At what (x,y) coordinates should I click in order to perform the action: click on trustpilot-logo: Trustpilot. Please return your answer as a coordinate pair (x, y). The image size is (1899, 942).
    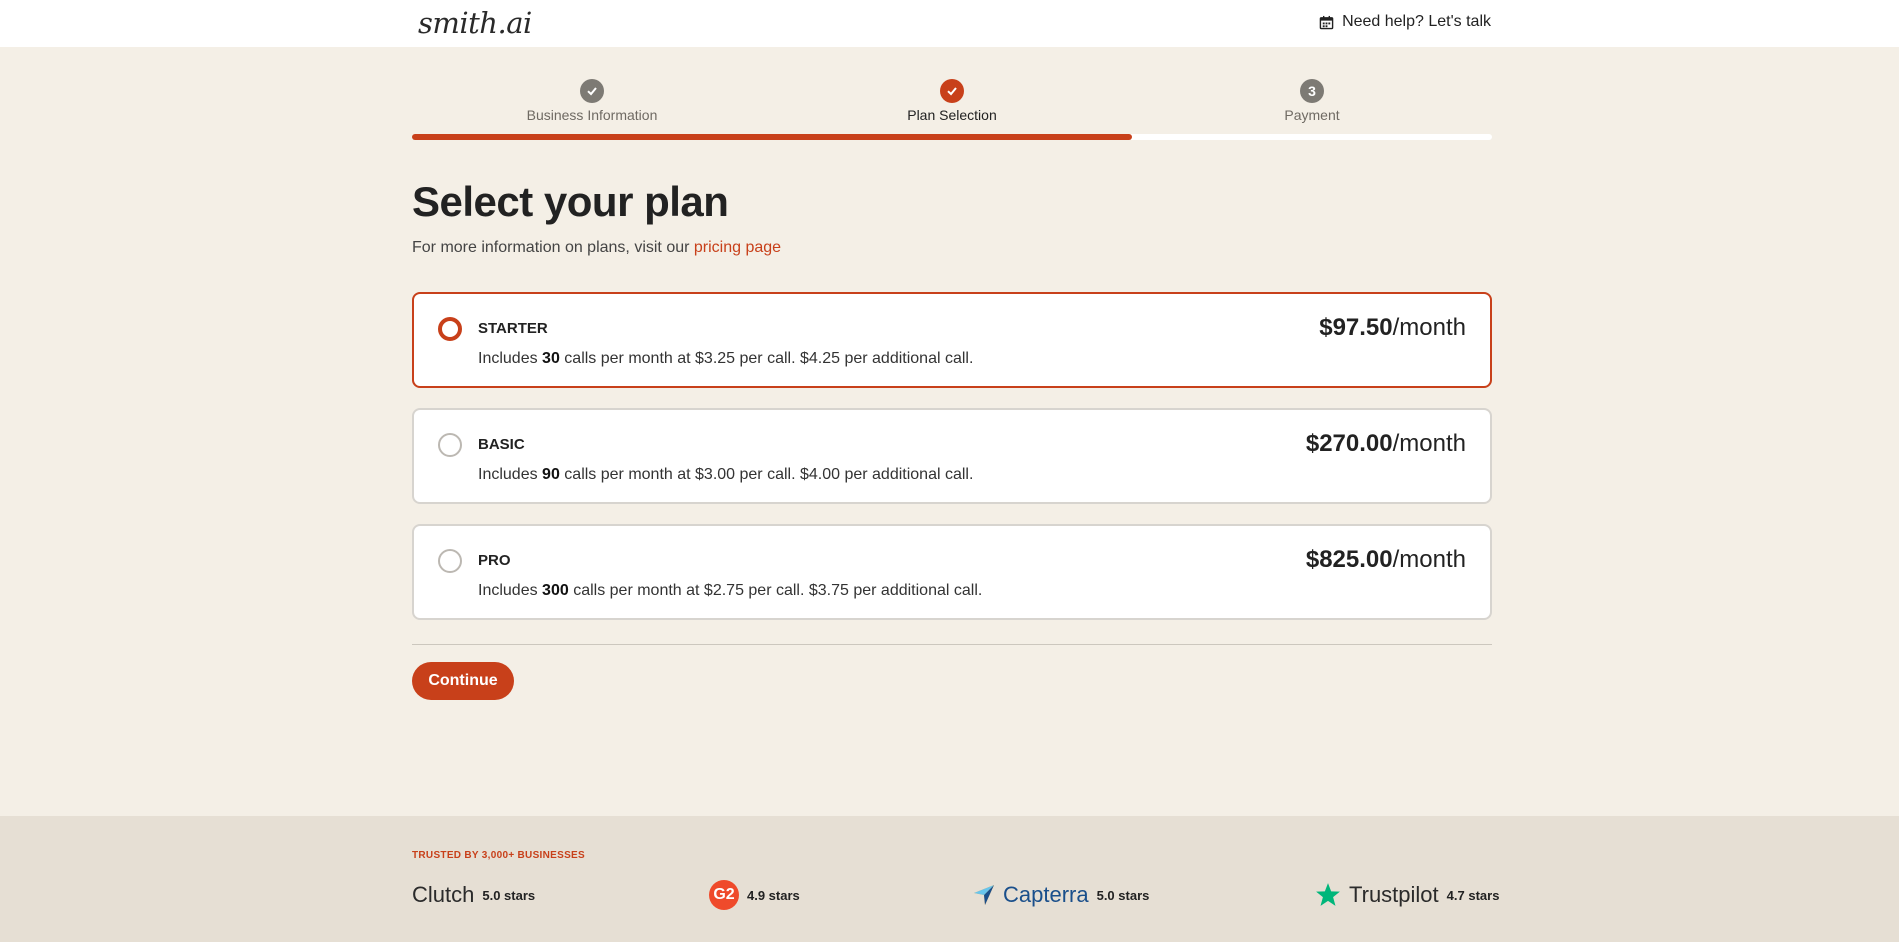
    Looking at the image, I should click on (1394, 894).